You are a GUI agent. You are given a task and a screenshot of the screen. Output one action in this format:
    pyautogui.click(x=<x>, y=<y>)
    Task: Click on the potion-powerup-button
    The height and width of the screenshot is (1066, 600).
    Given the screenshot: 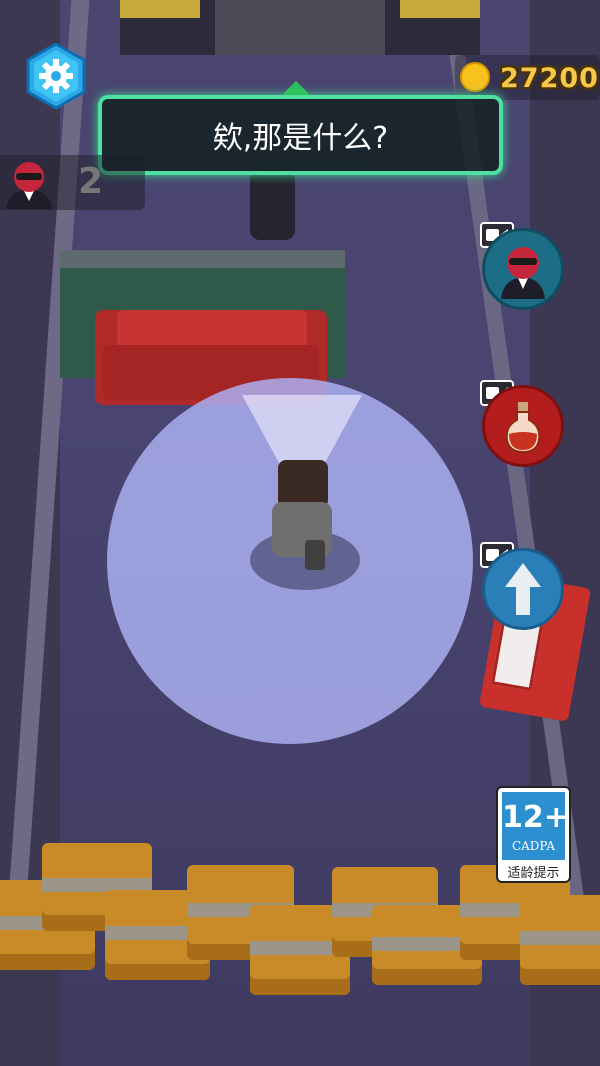 What is the action you would take?
    pyautogui.click(x=523, y=426)
    